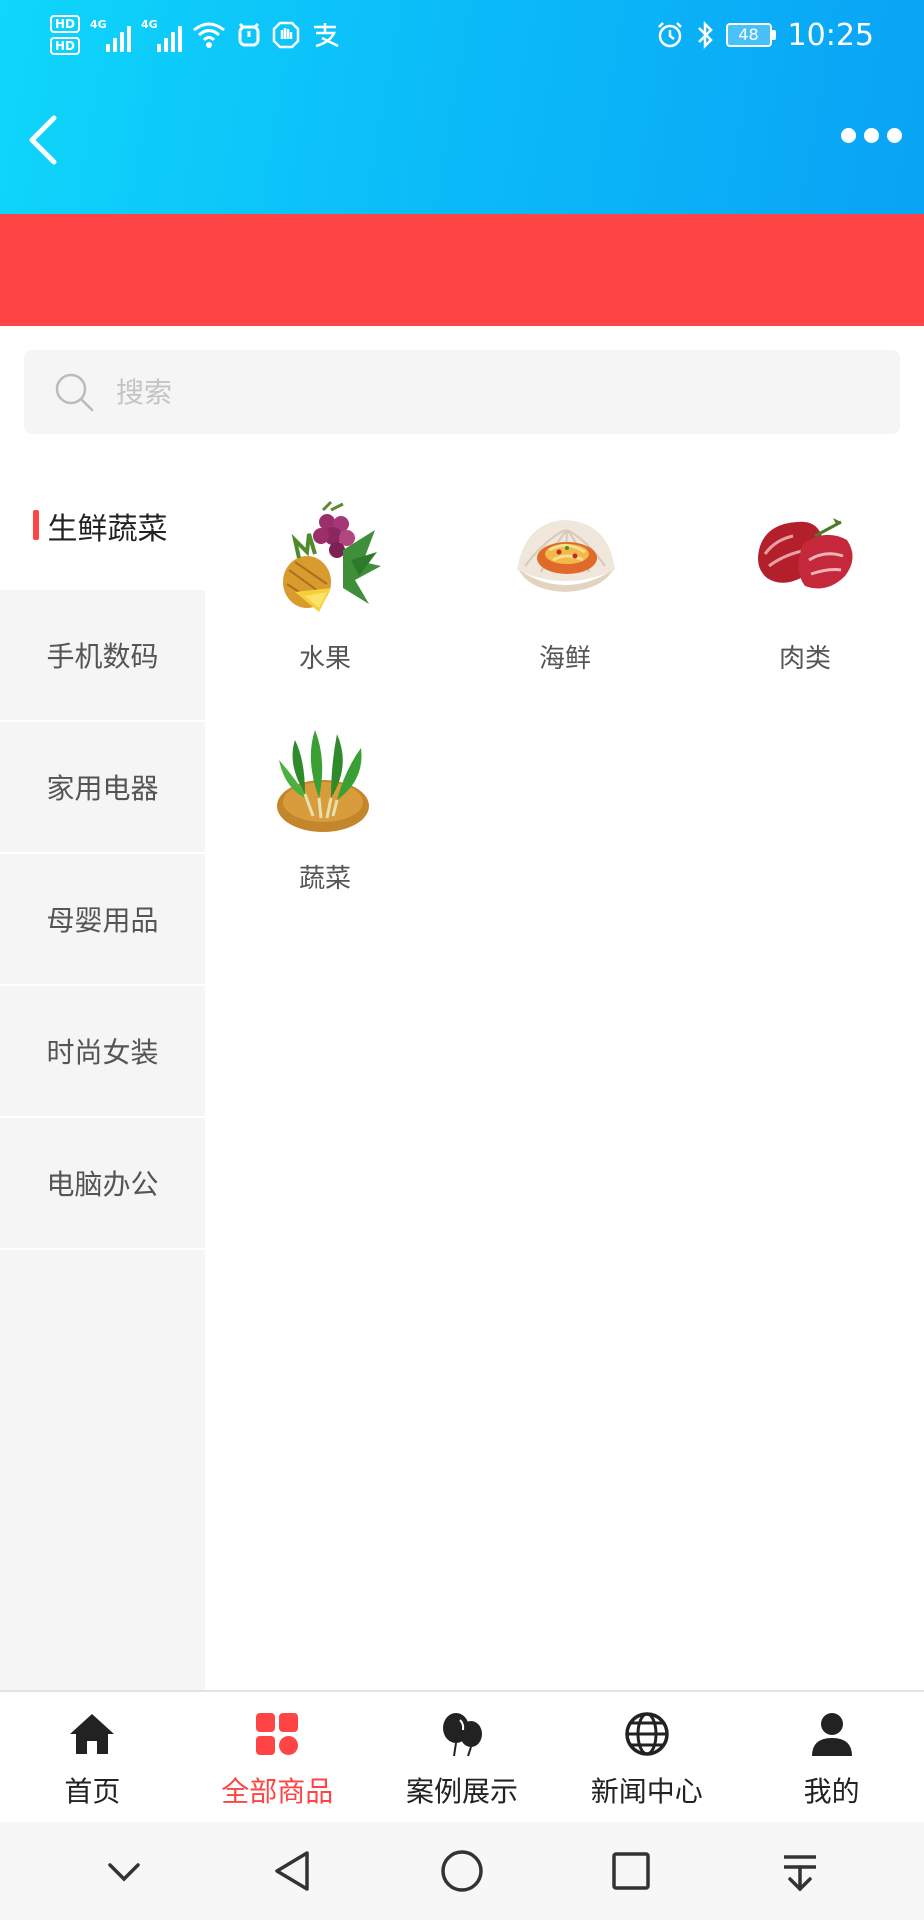 This screenshot has width=924, height=1920. Describe the element at coordinates (107, 529) in the screenshot. I see `sidebar-item-label: 生鲜蔬菜` at that location.